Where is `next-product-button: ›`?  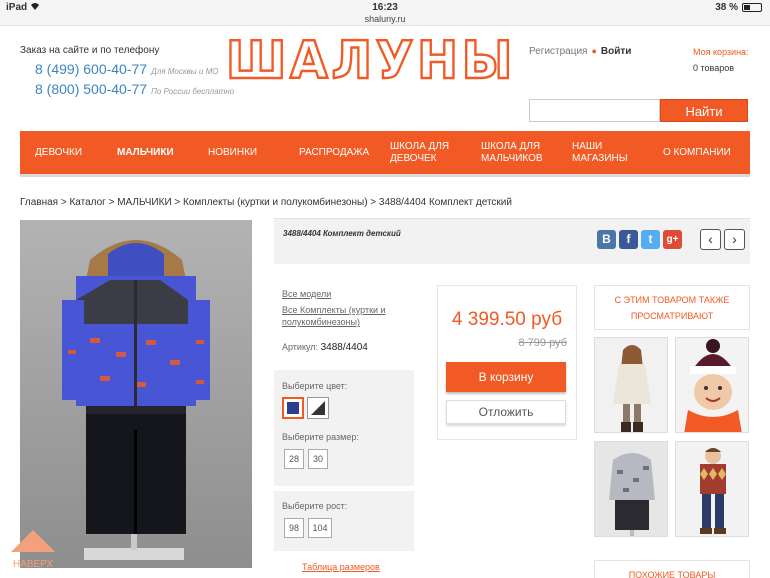 next-product-button: › is located at coordinates (734, 239).